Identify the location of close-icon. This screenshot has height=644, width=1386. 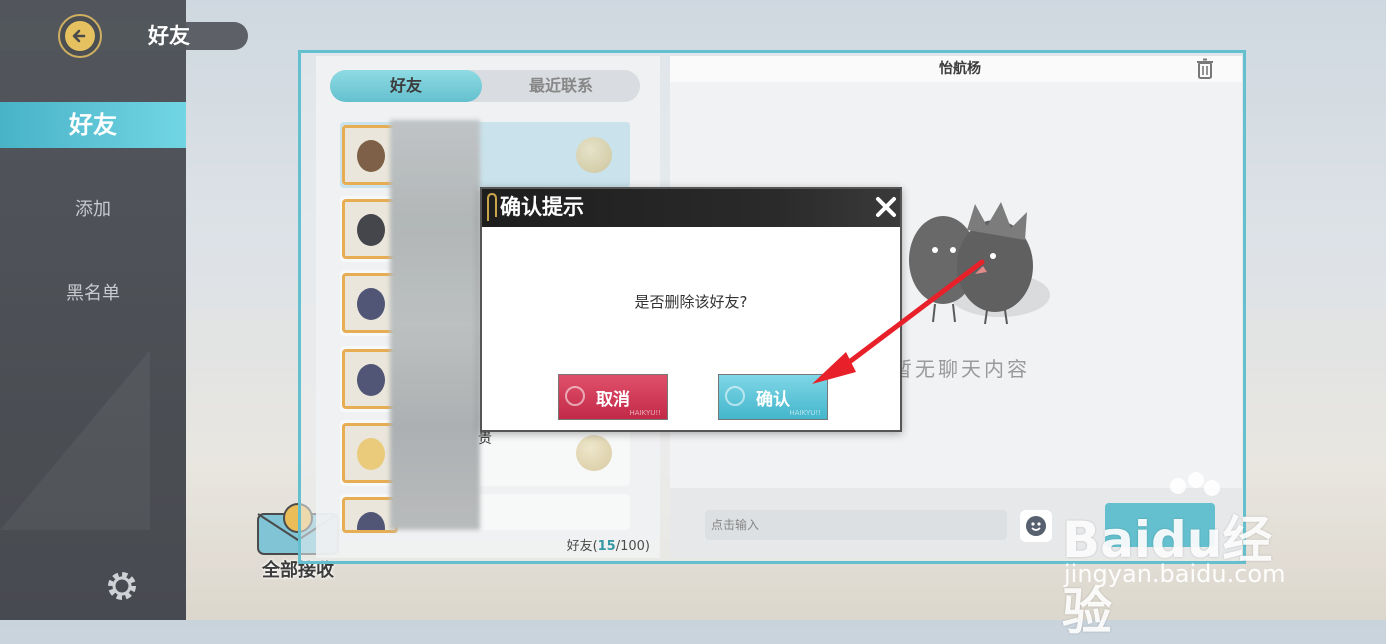
(886, 207).